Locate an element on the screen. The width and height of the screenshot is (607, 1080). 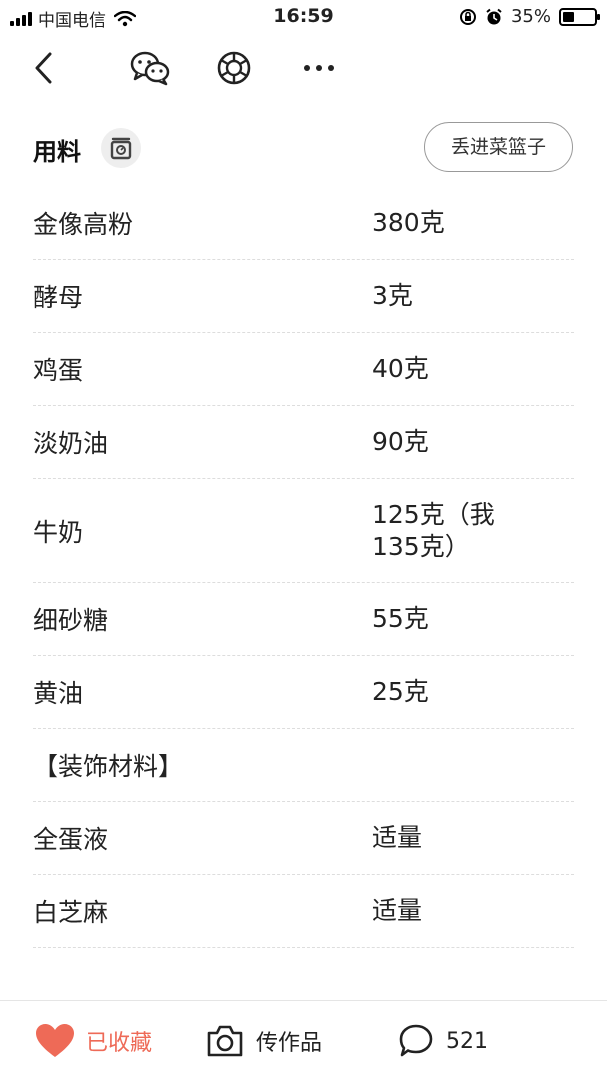
add-to-basket-button: 丢进菜篮子 is located at coordinates (498, 147).